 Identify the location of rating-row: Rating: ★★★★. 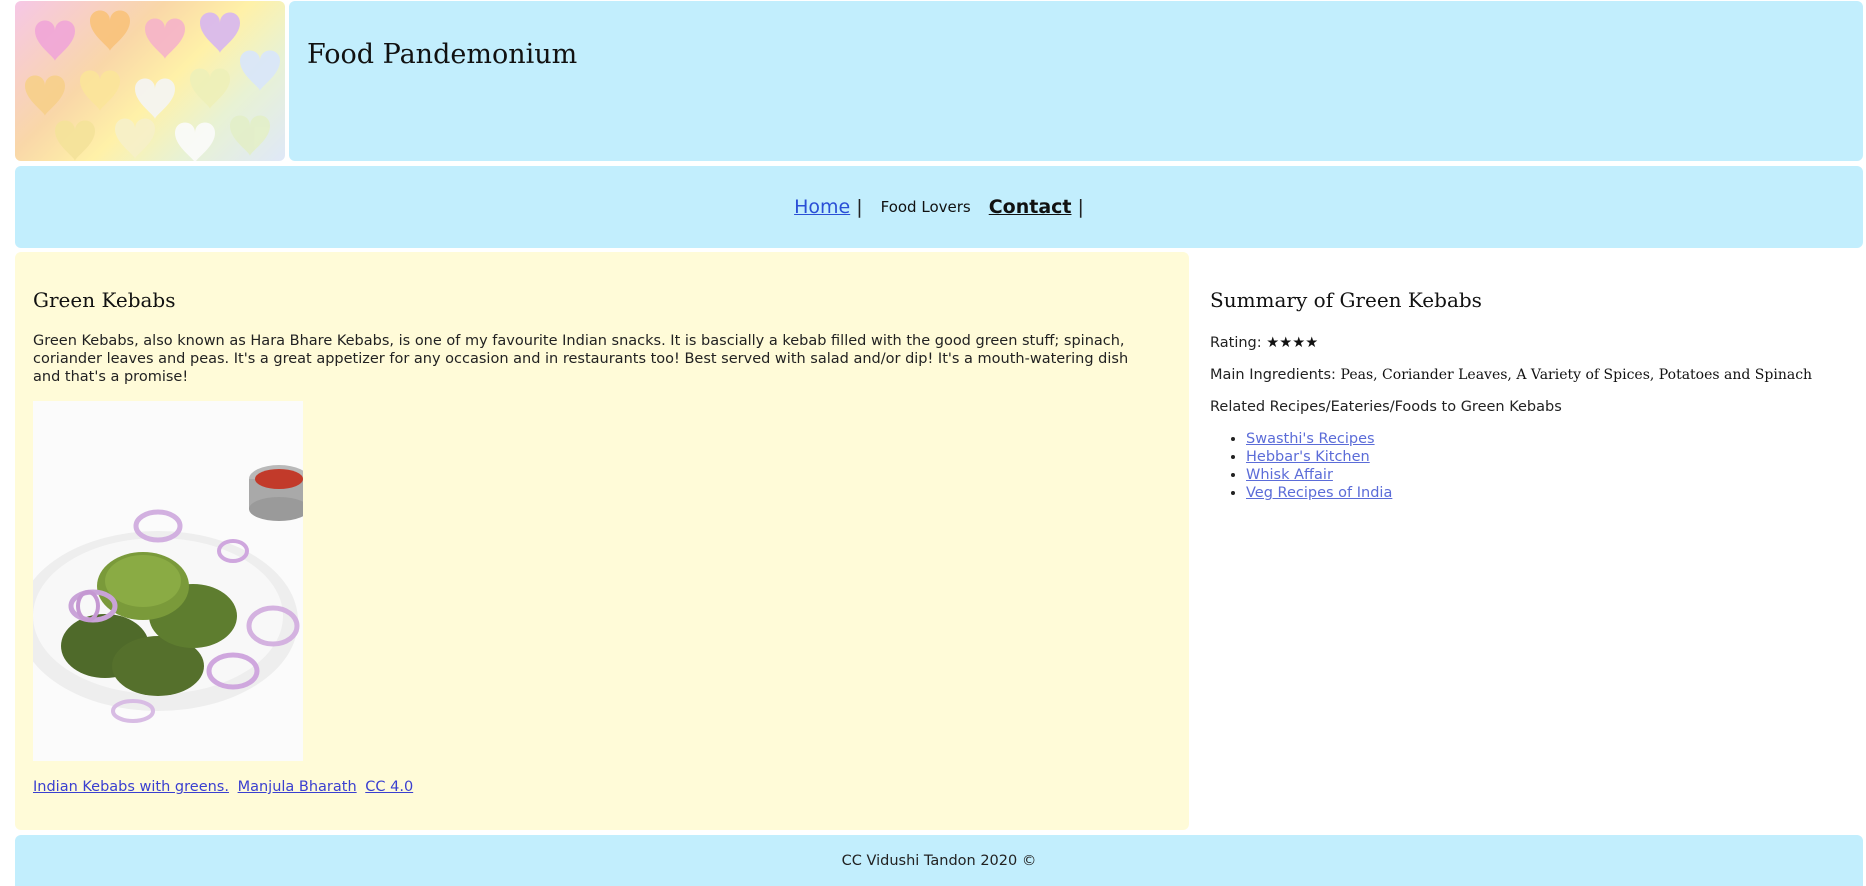
(1264, 343).